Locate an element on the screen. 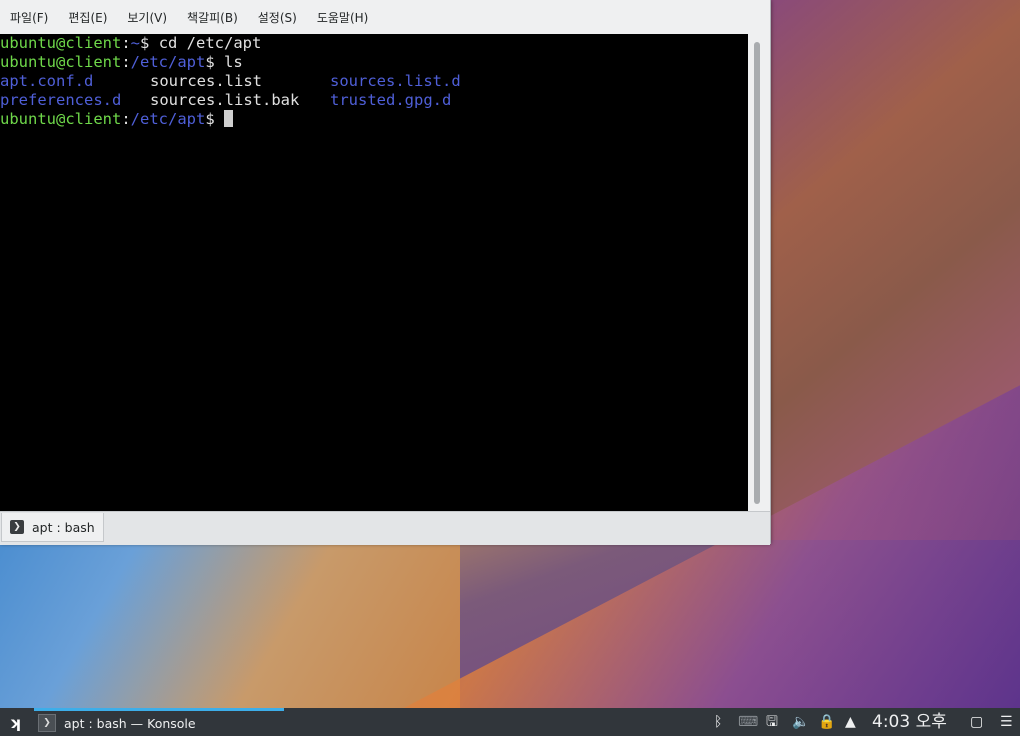  kde-launcher-icon: ʞ is located at coordinates (15, 723).